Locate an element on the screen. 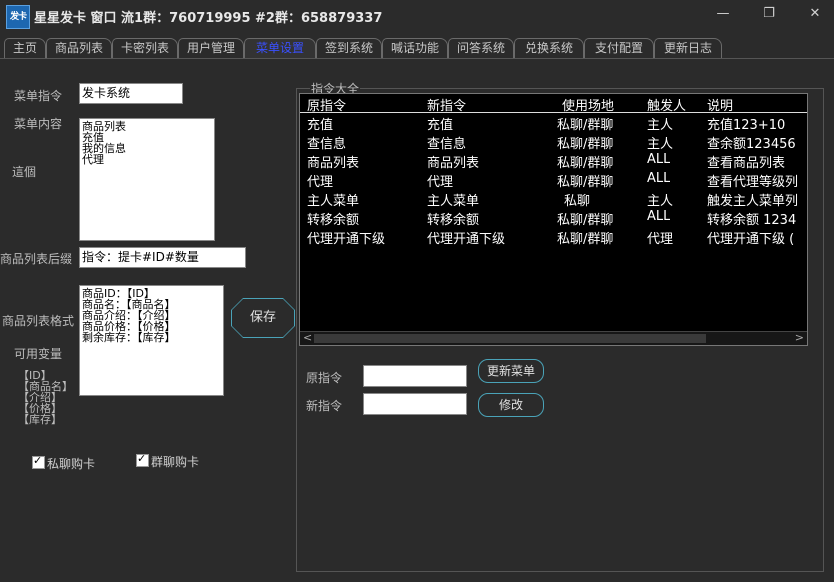 The height and width of the screenshot is (582, 834). variables-list: 【ID】 【商品名】 【介绍】 【价格】 【库存】 is located at coordinates (45, 397).